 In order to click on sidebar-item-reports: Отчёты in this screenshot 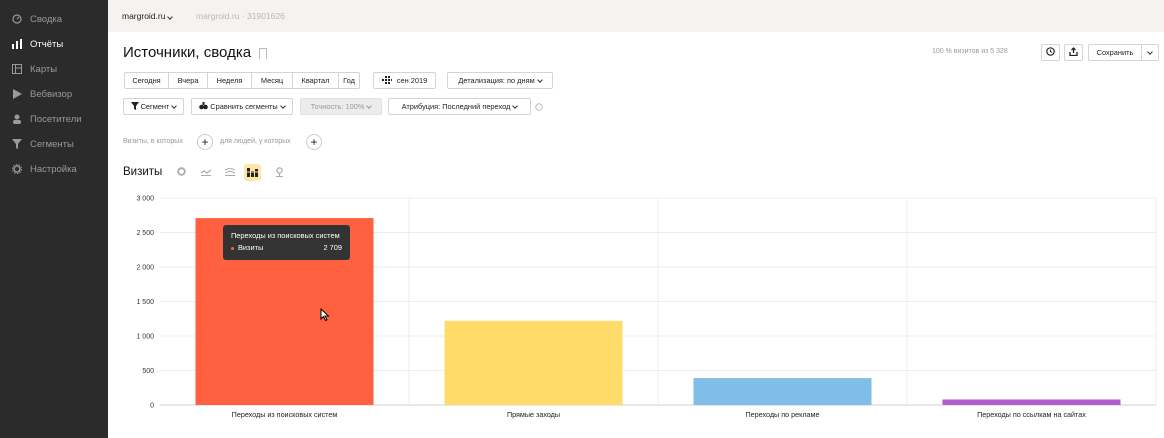, I will do `click(54, 44)`.